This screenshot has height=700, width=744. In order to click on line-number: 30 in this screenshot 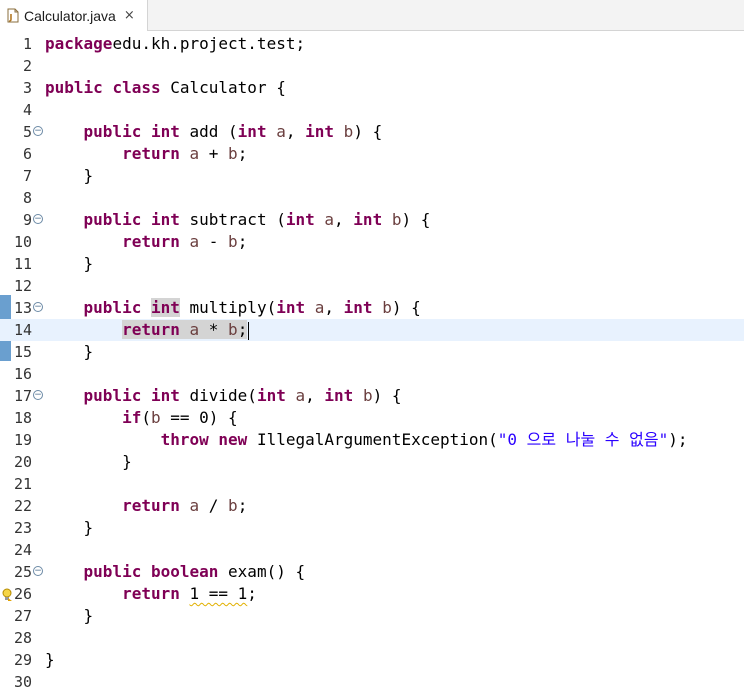, I will do `click(22, 682)`.